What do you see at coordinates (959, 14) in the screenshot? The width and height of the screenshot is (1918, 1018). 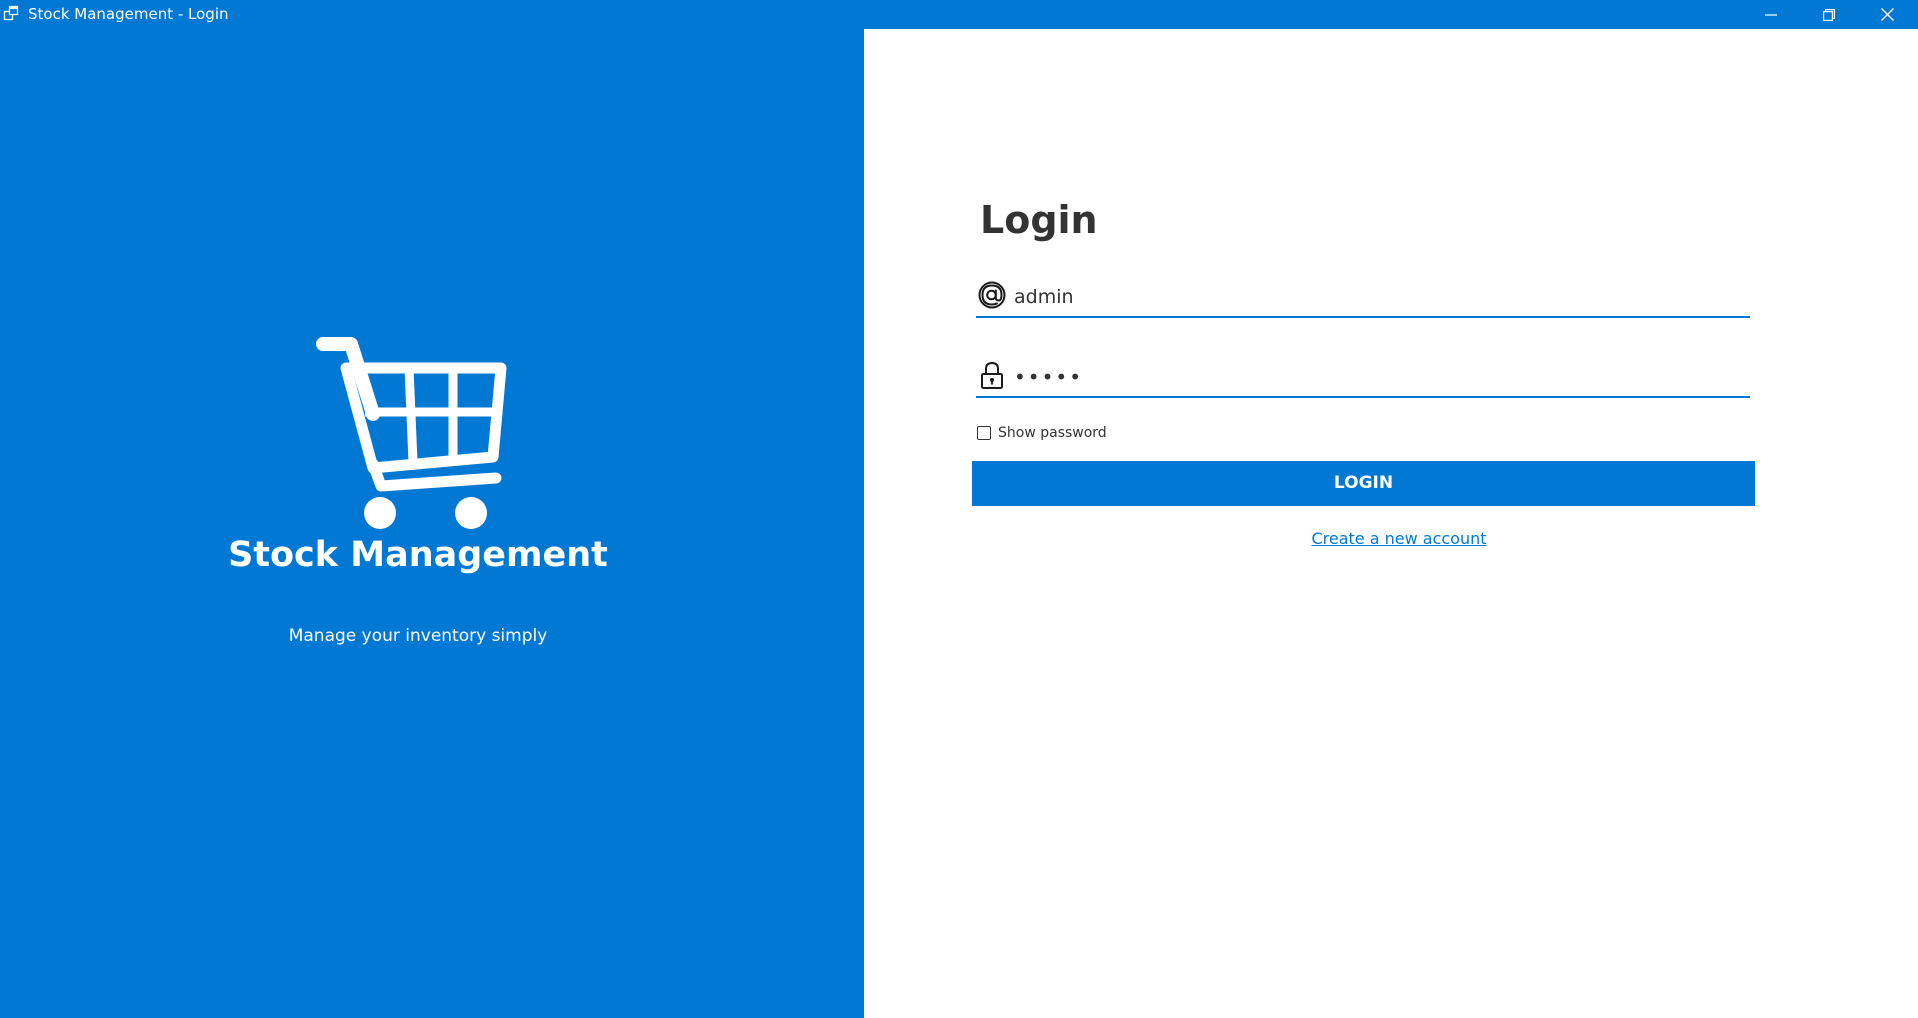 I see `title-bar: Stock Management - Login` at bounding box center [959, 14].